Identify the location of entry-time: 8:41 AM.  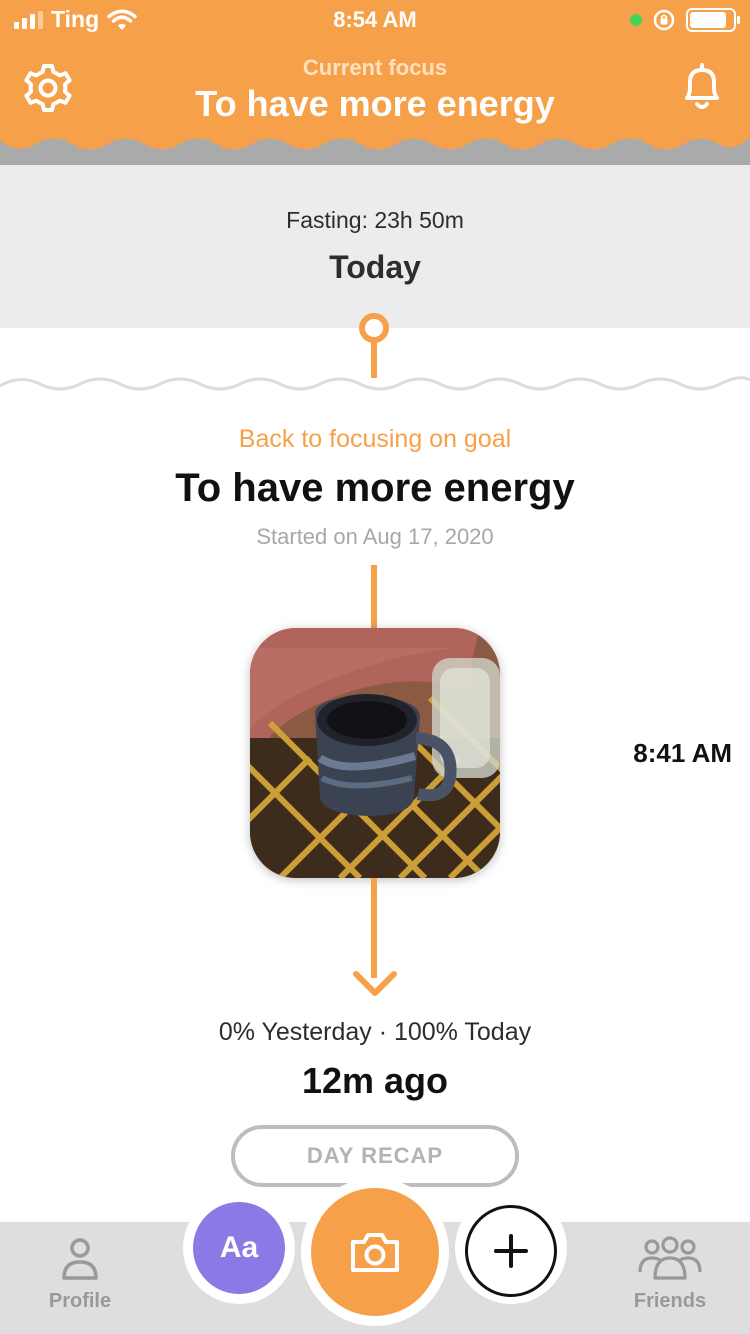
(682, 753).